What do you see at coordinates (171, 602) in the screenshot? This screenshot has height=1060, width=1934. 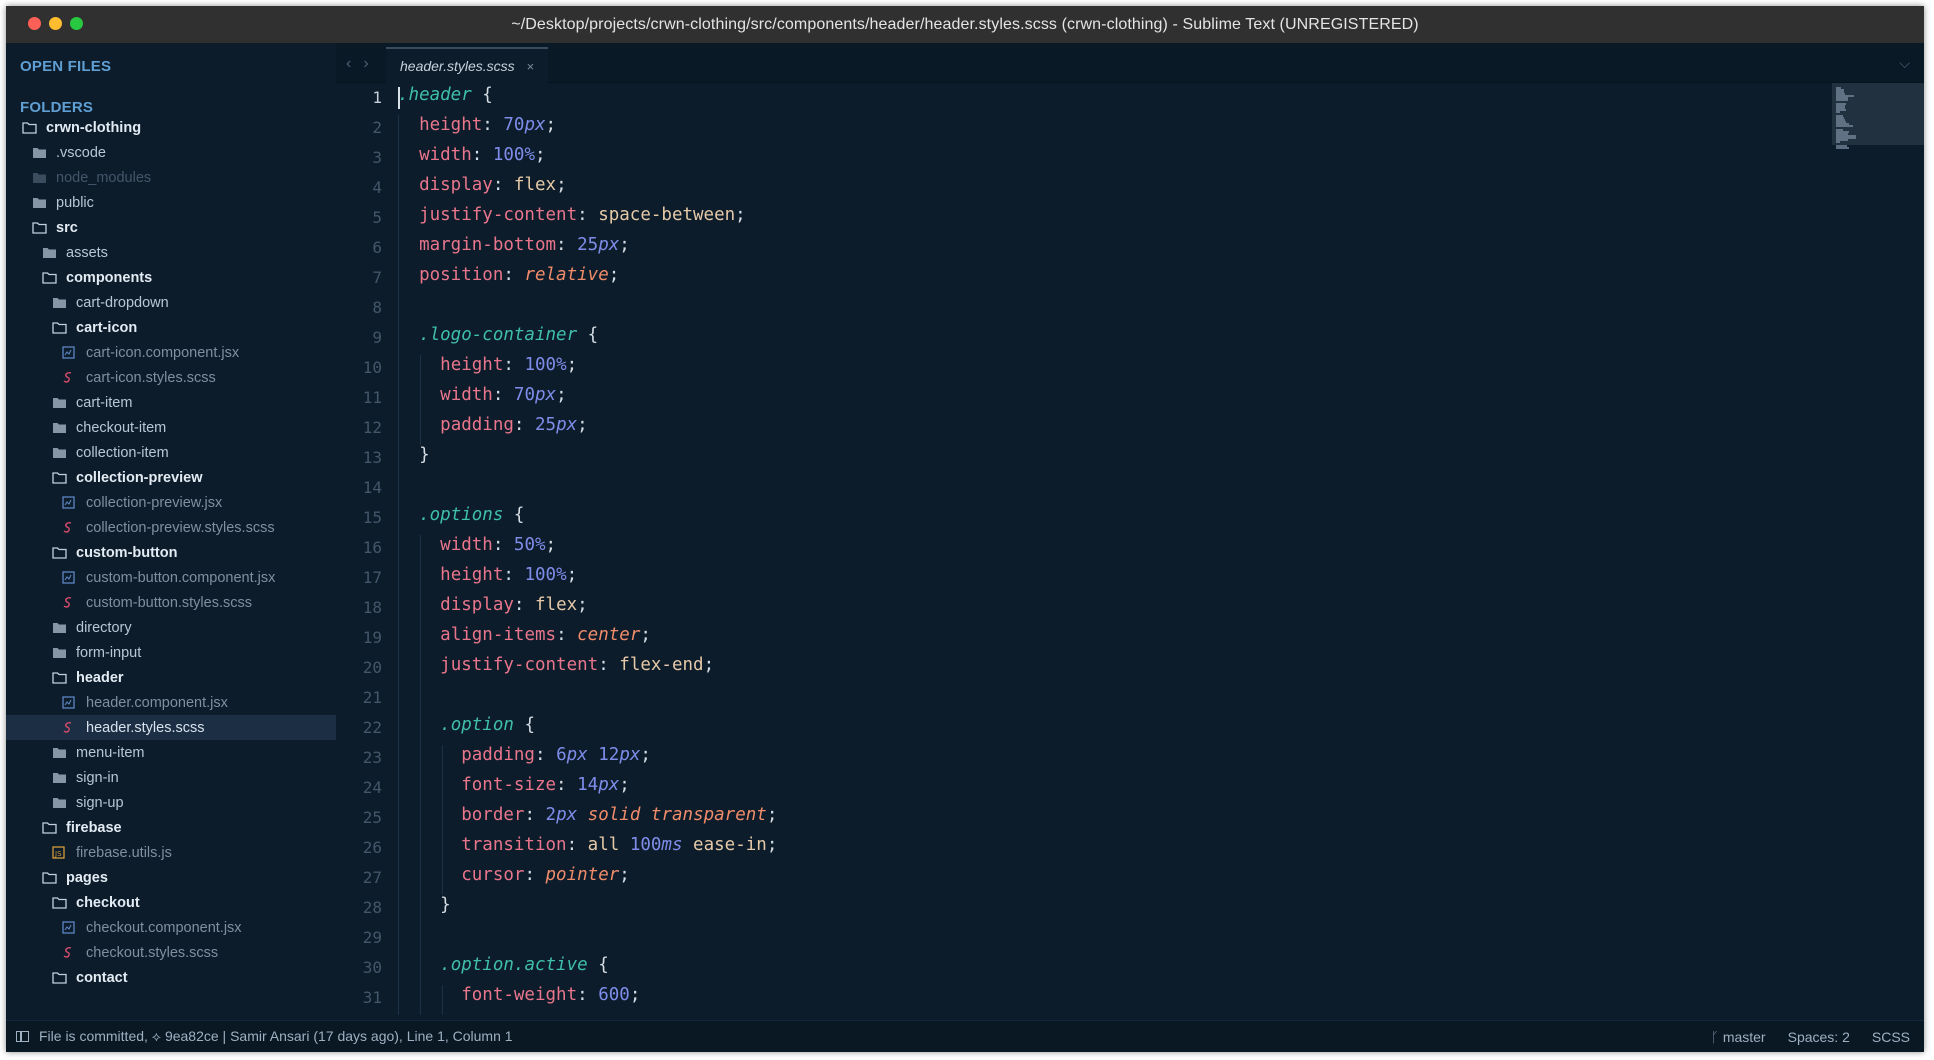 I see `sidebar-file-custom-button-styles-scss: custom-button.styles.scss` at bounding box center [171, 602].